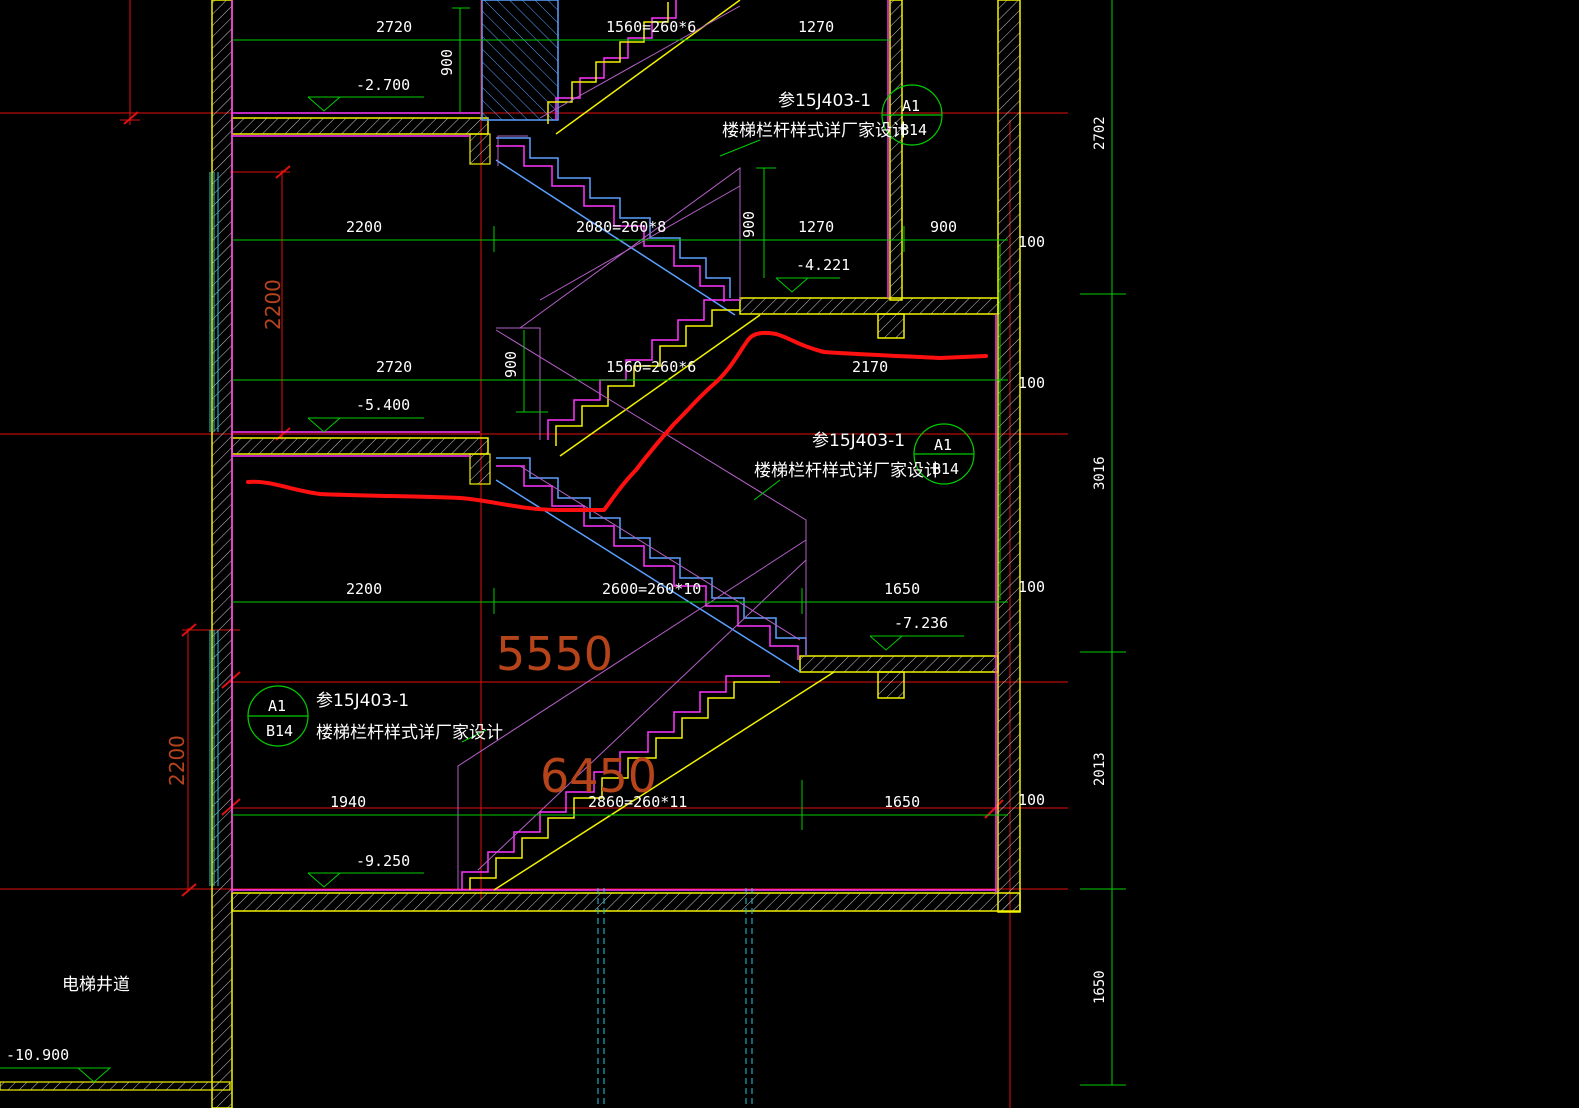 The image size is (1579, 1108). Describe the element at coordinates (177, 760) in the screenshot. I see `dim-left-vert-b: 2200` at that location.